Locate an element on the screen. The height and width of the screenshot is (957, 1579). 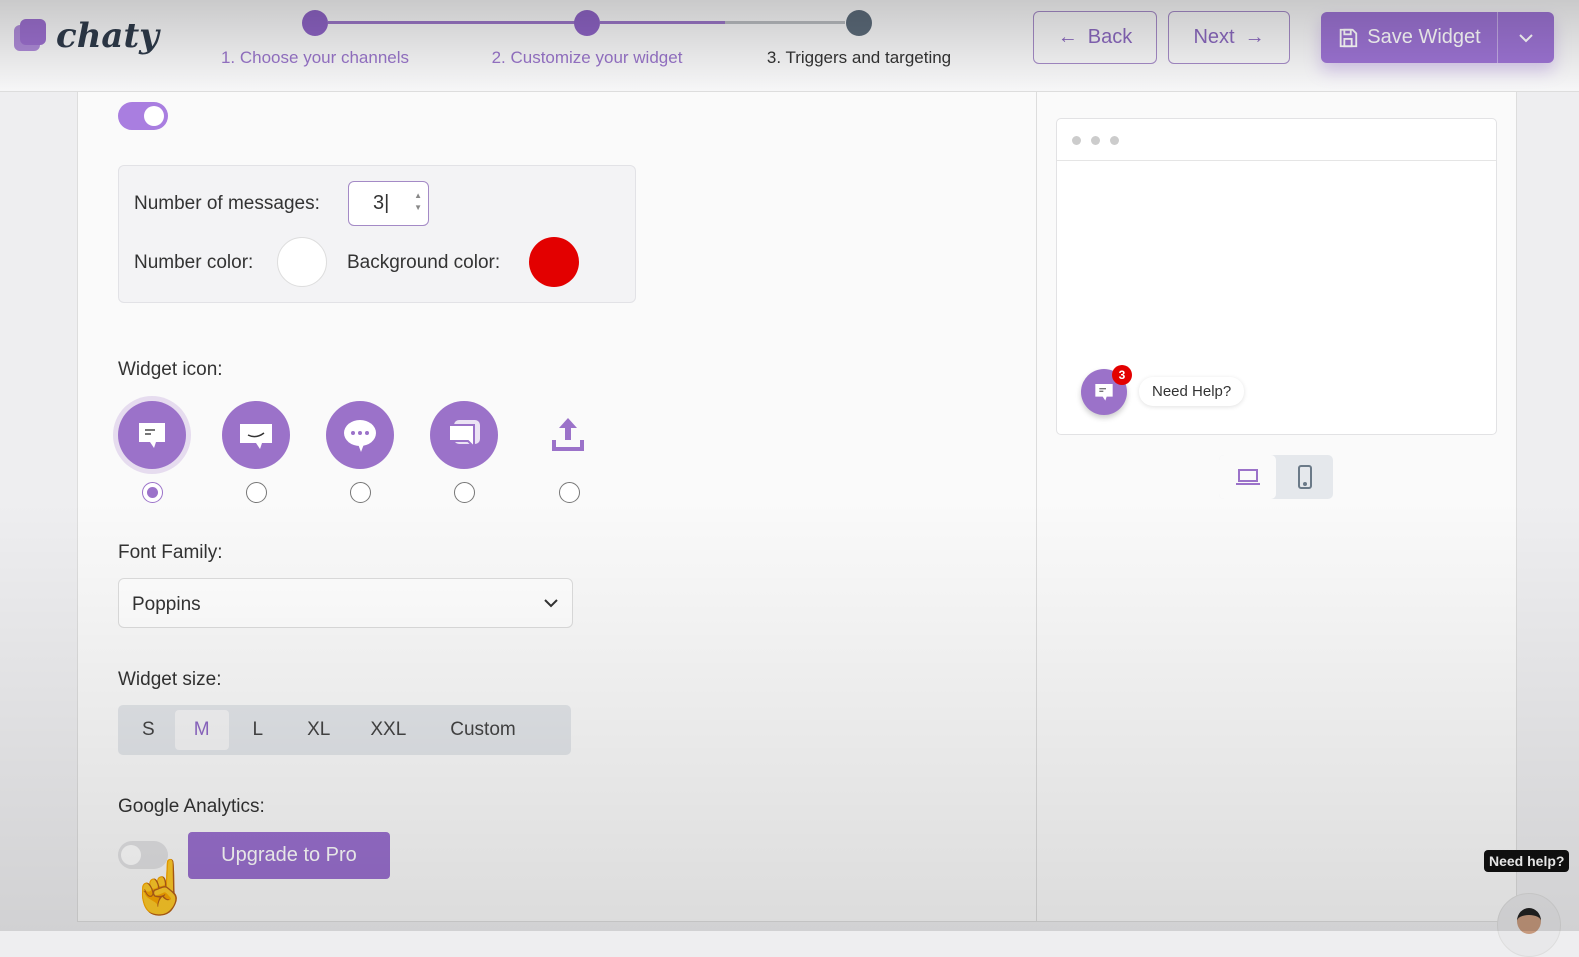
floppy-disk-icon is located at coordinates (1349, 37).